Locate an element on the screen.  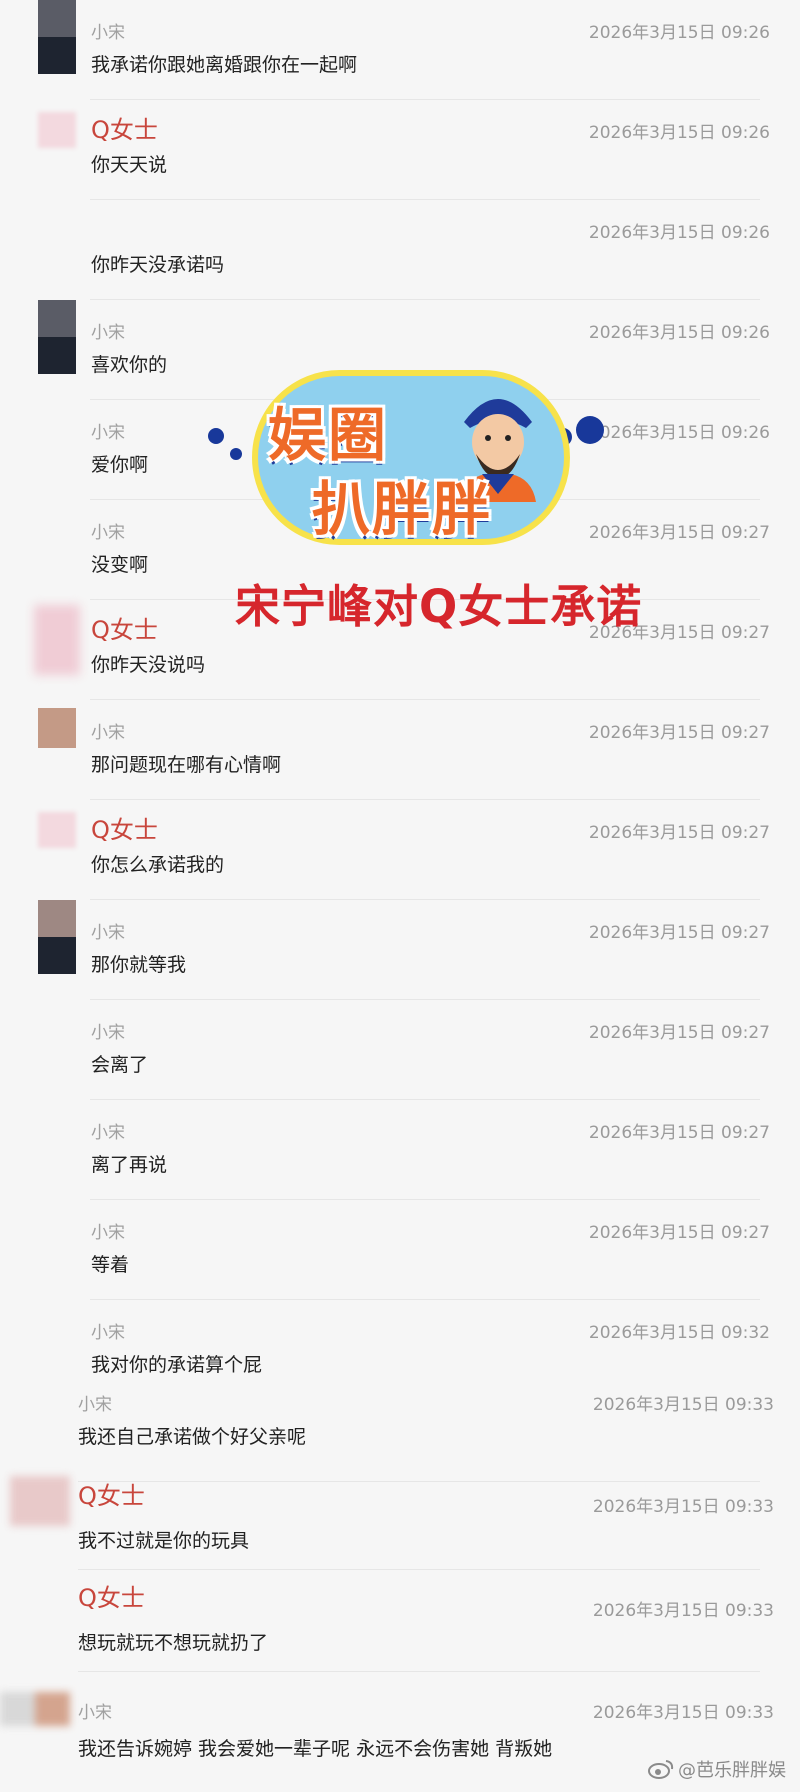
message-text: 你怎么承诺我的 is located at coordinates (158, 865).